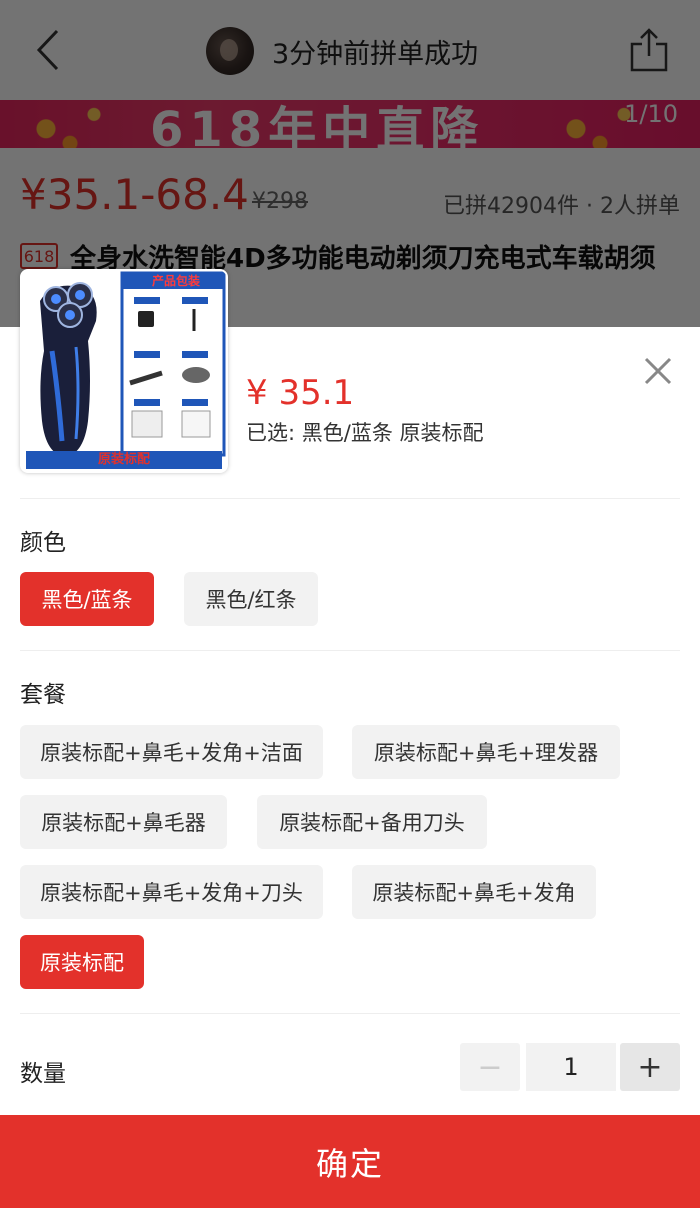  I want to click on package-option: 原装标配+鼻毛+发角, so click(474, 892).